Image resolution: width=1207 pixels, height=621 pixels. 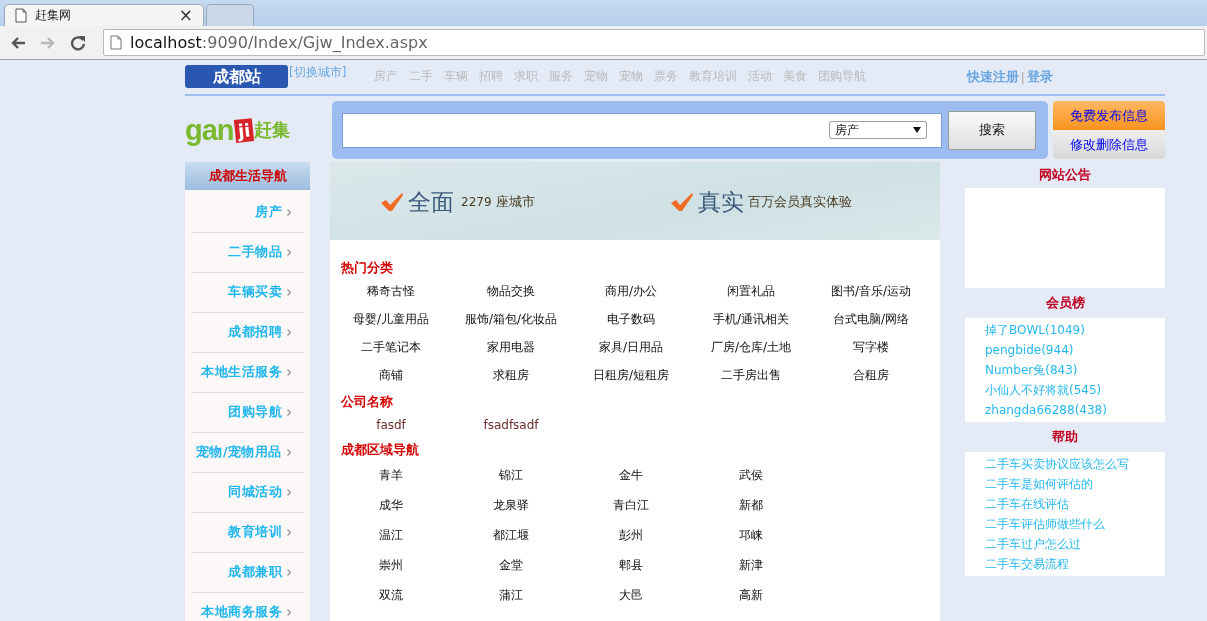 I want to click on region-link: 彭州, so click(x=631, y=535).